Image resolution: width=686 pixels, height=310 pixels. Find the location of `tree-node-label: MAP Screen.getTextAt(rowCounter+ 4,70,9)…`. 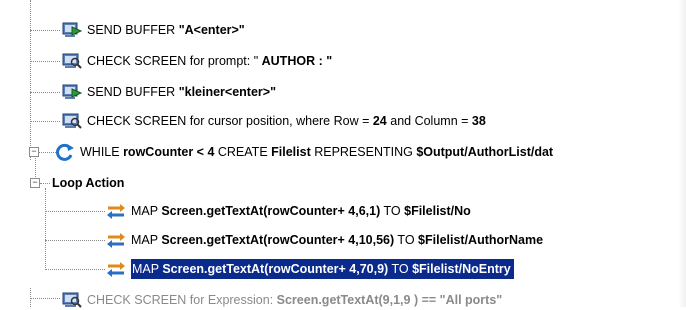

tree-node-label: MAP Screen.getTextAt(rowCounter+ 4,70,9)… is located at coordinates (322, 269).